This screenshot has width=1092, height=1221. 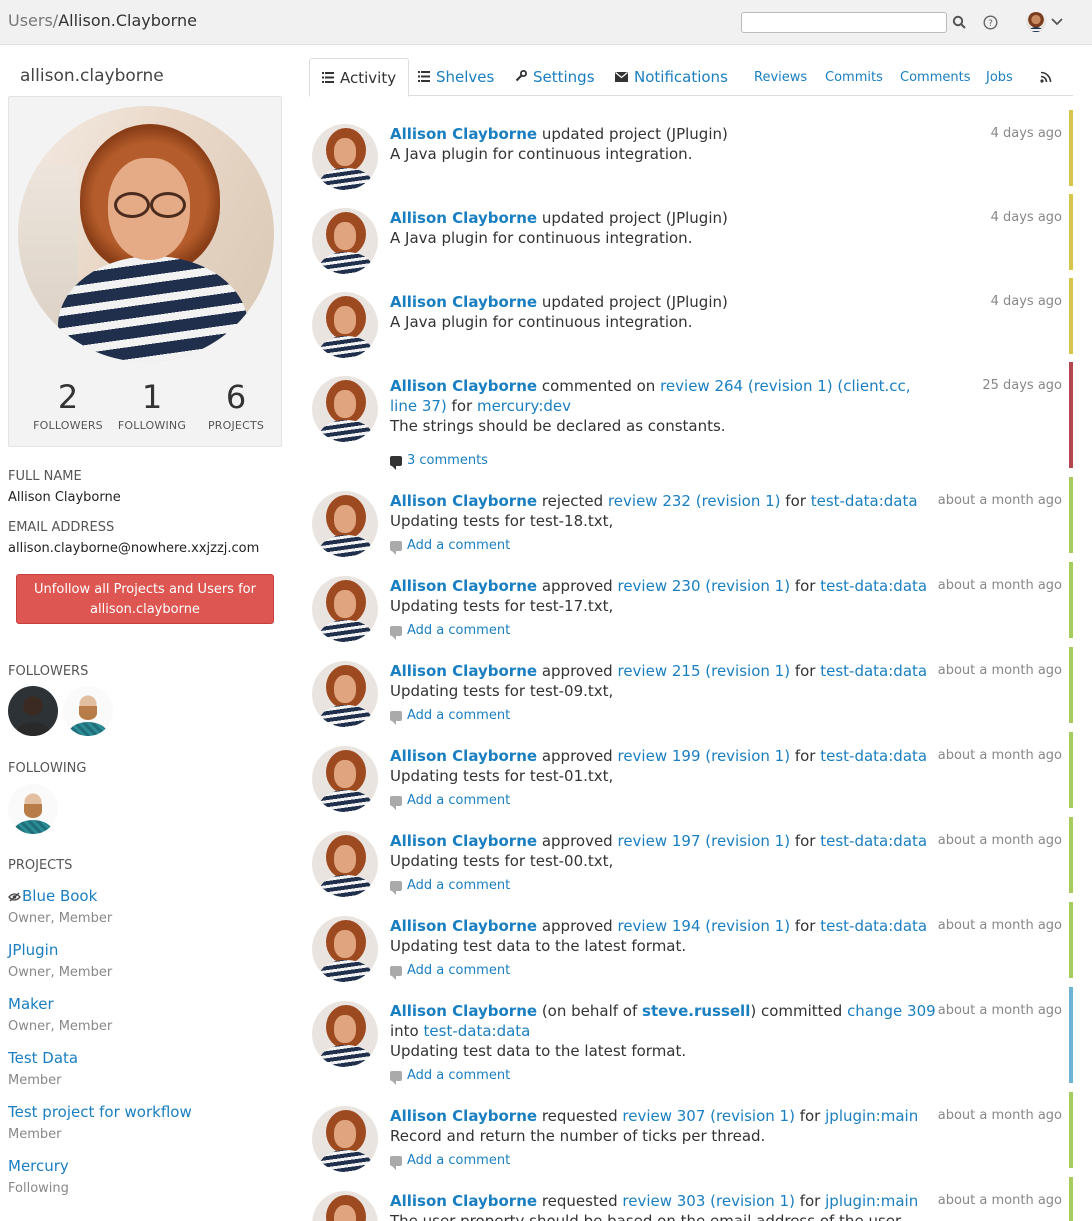 What do you see at coordinates (1057, 22) in the screenshot?
I see `chevron-down-icon` at bounding box center [1057, 22].